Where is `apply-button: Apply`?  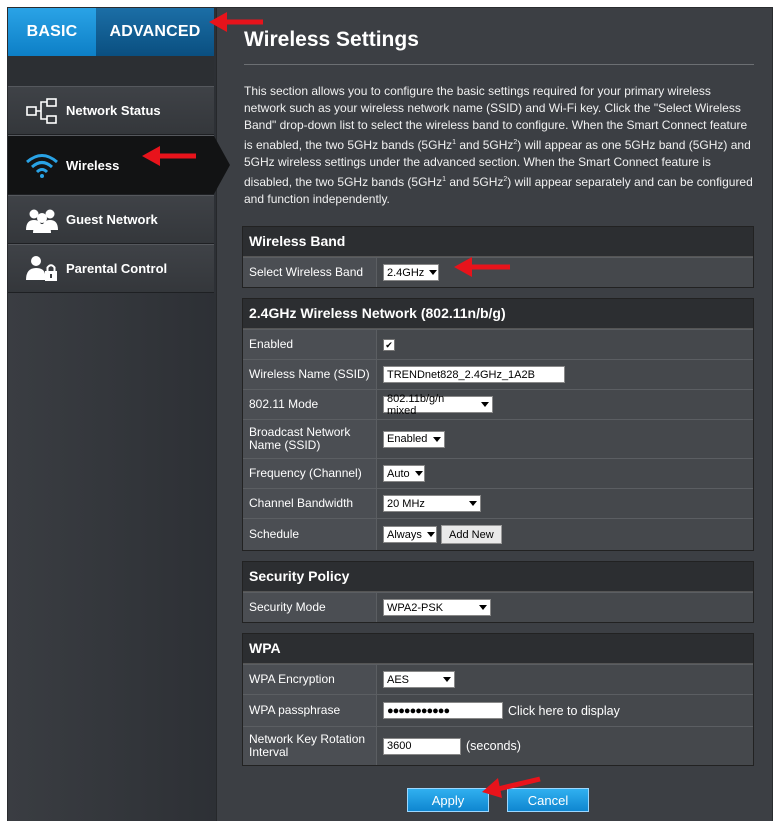
apply-button: Apply is located at coordinates (448, 800).